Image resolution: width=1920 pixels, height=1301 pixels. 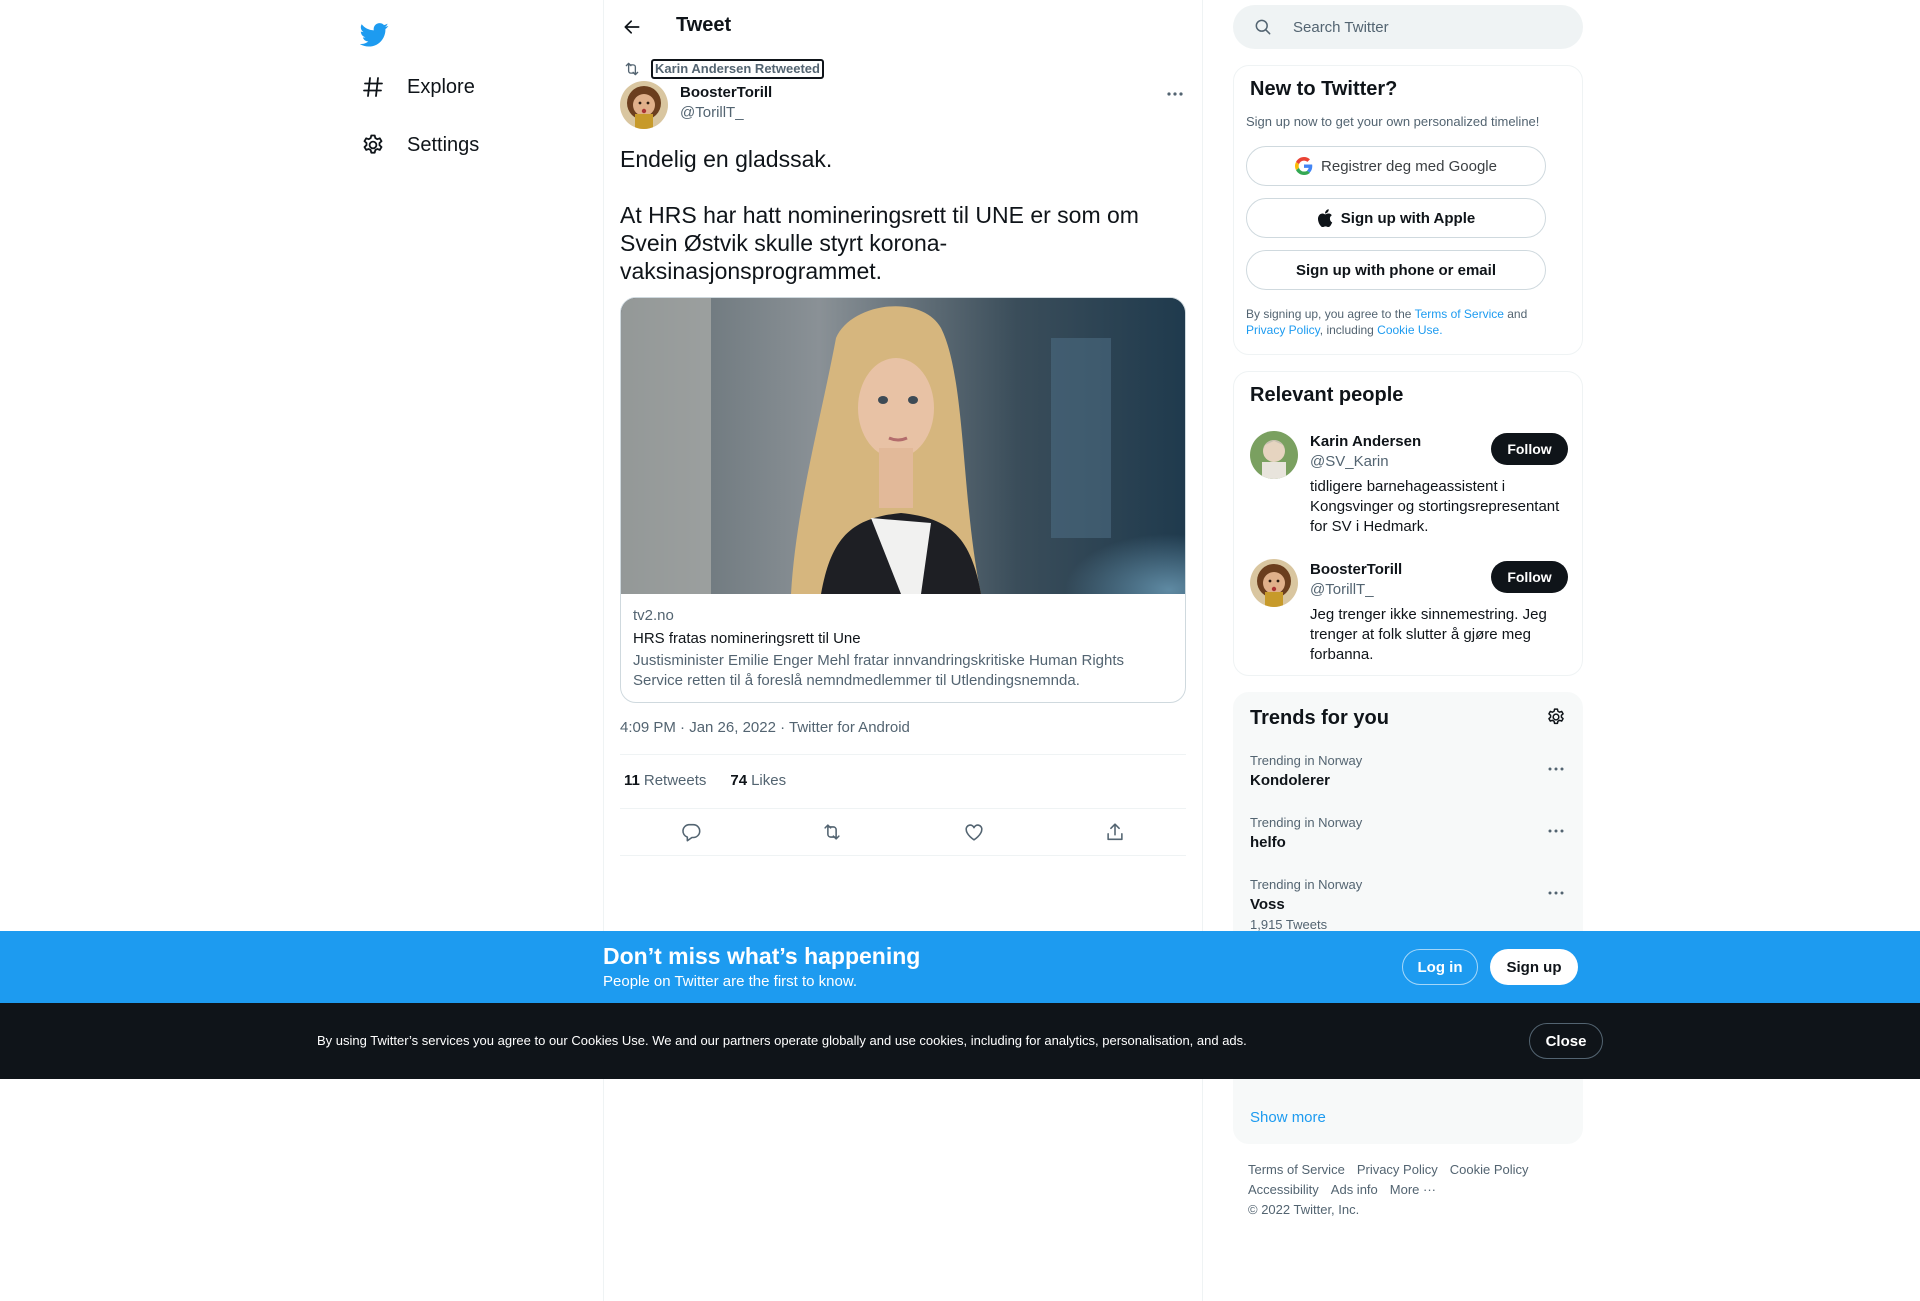 What do you see at coordinates (698, 727) in the screenshot?
I see `timestamp-link: 4:09 PM · Jan 26, 2022` at bounding box center [698, 727].